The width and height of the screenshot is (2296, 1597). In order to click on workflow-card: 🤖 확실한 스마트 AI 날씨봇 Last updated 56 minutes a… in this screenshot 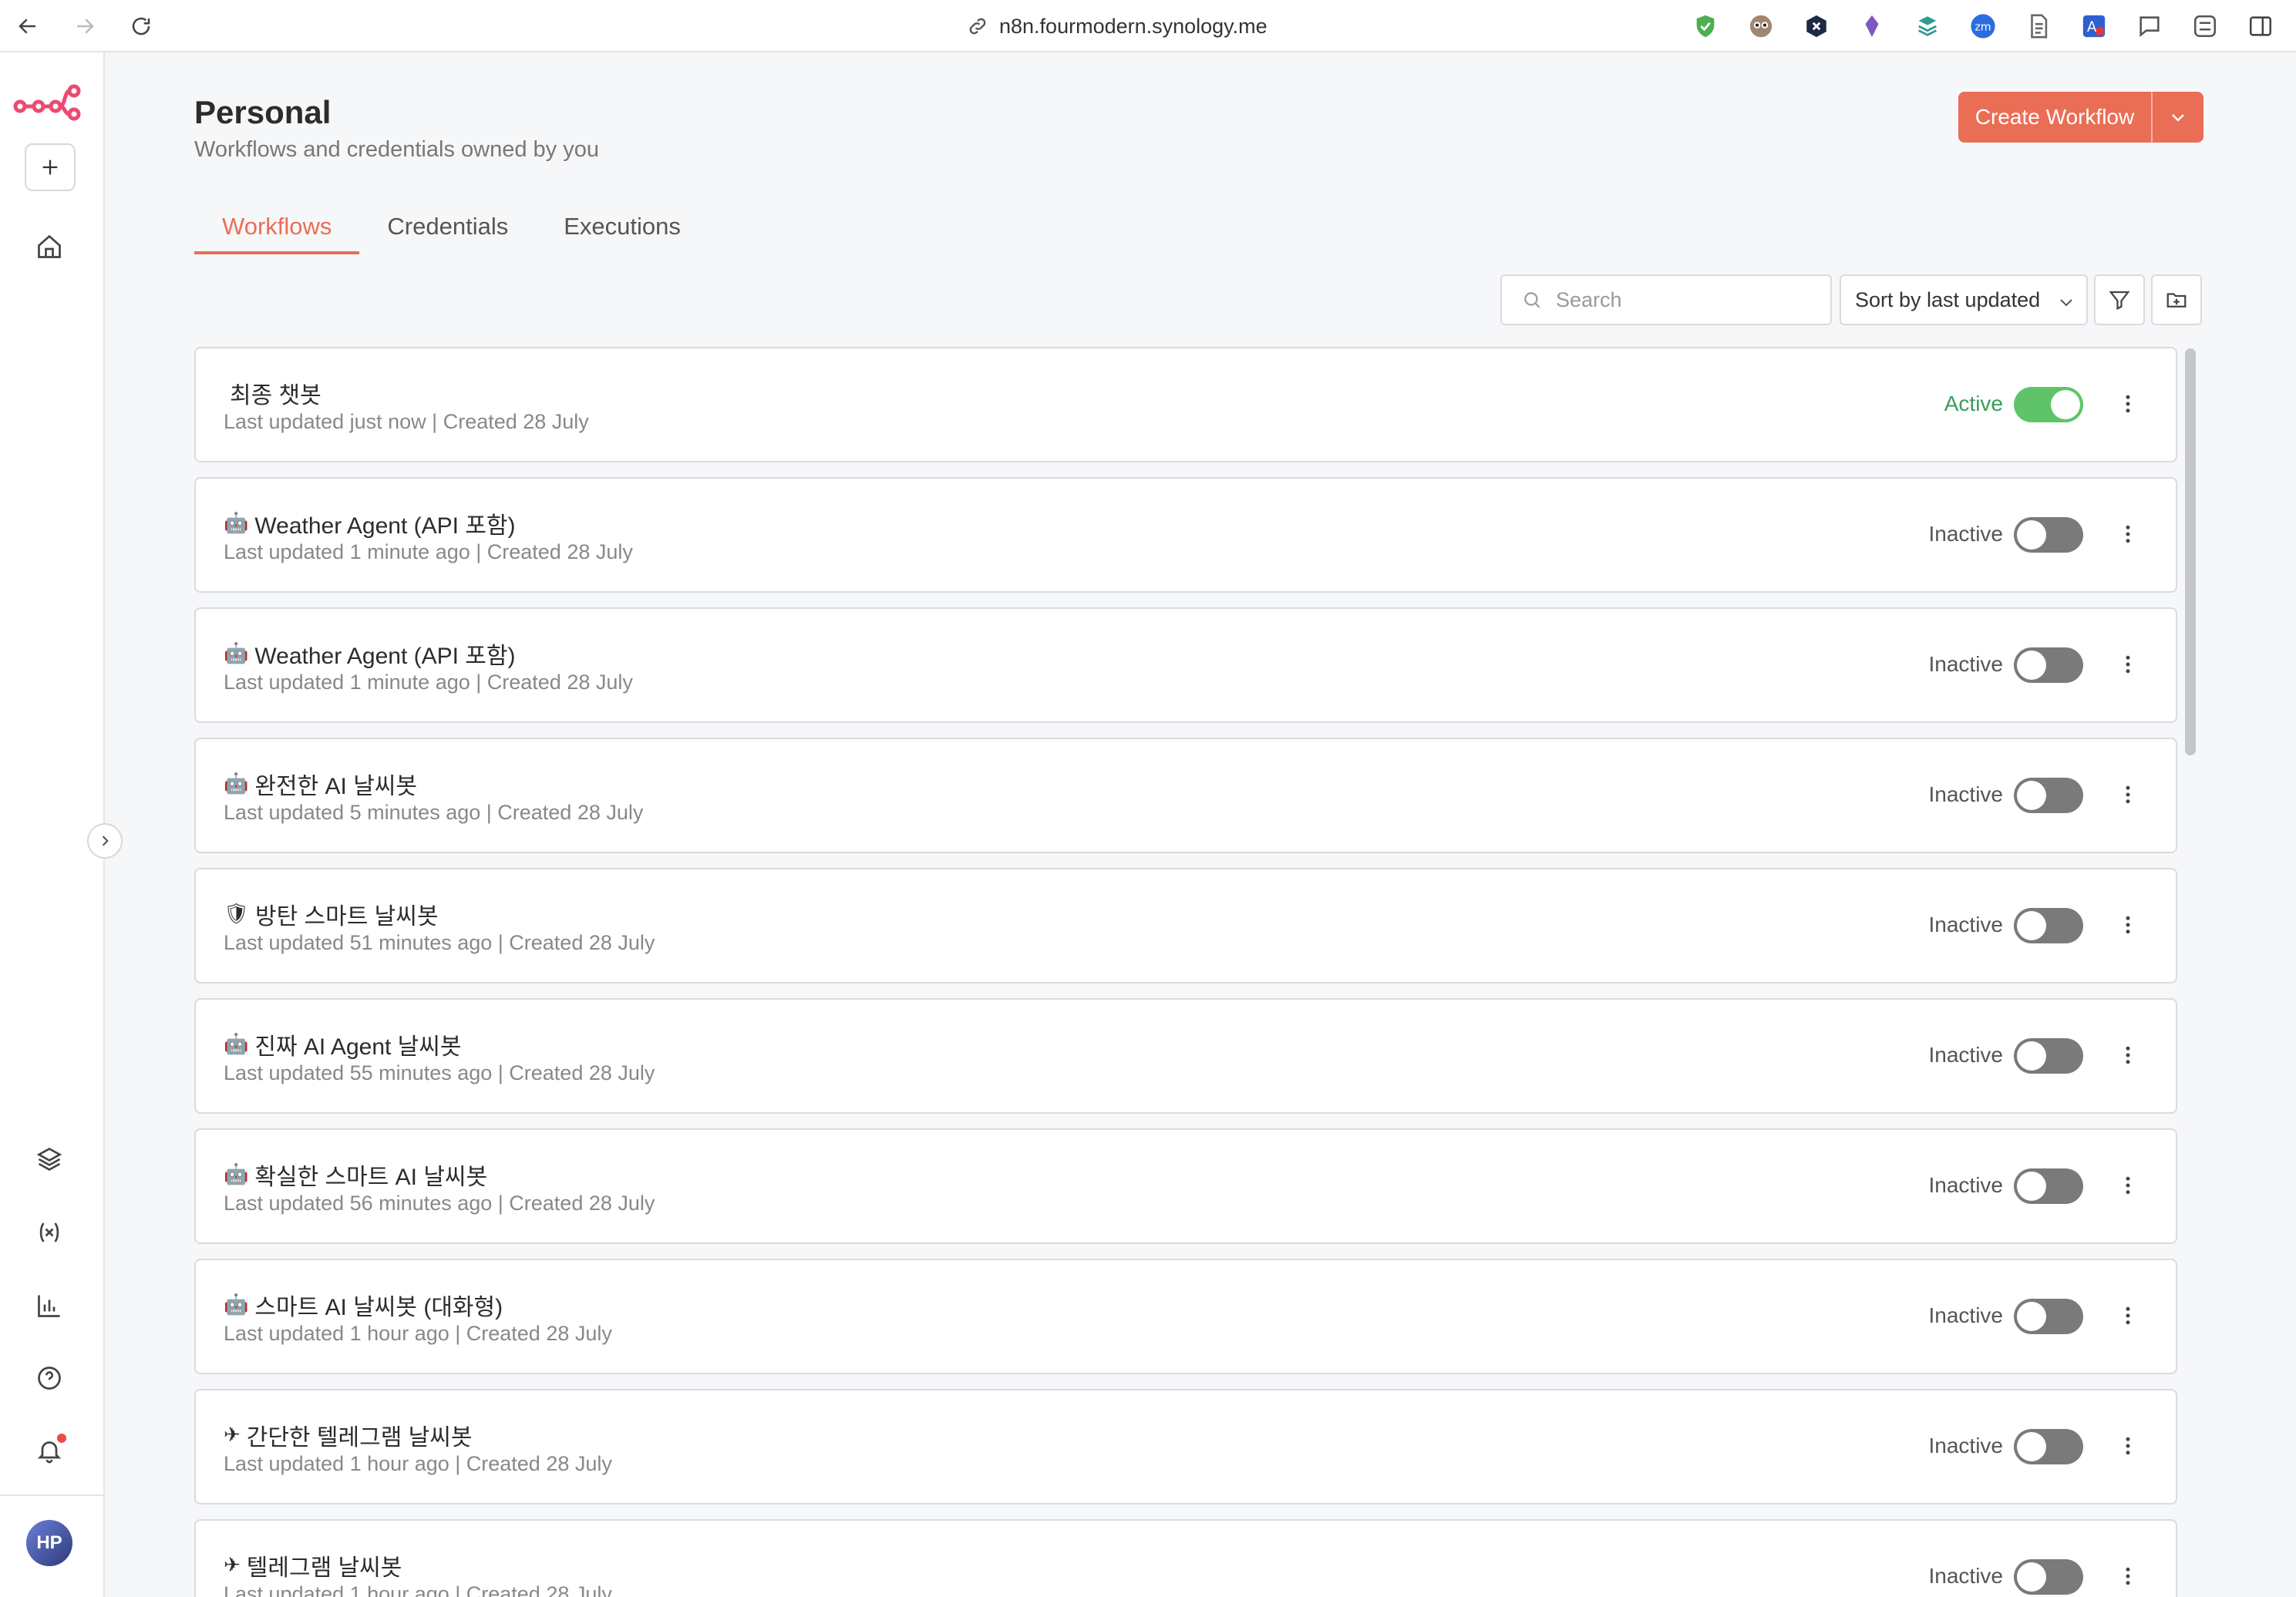, I will do `click(1185, 1186)`.